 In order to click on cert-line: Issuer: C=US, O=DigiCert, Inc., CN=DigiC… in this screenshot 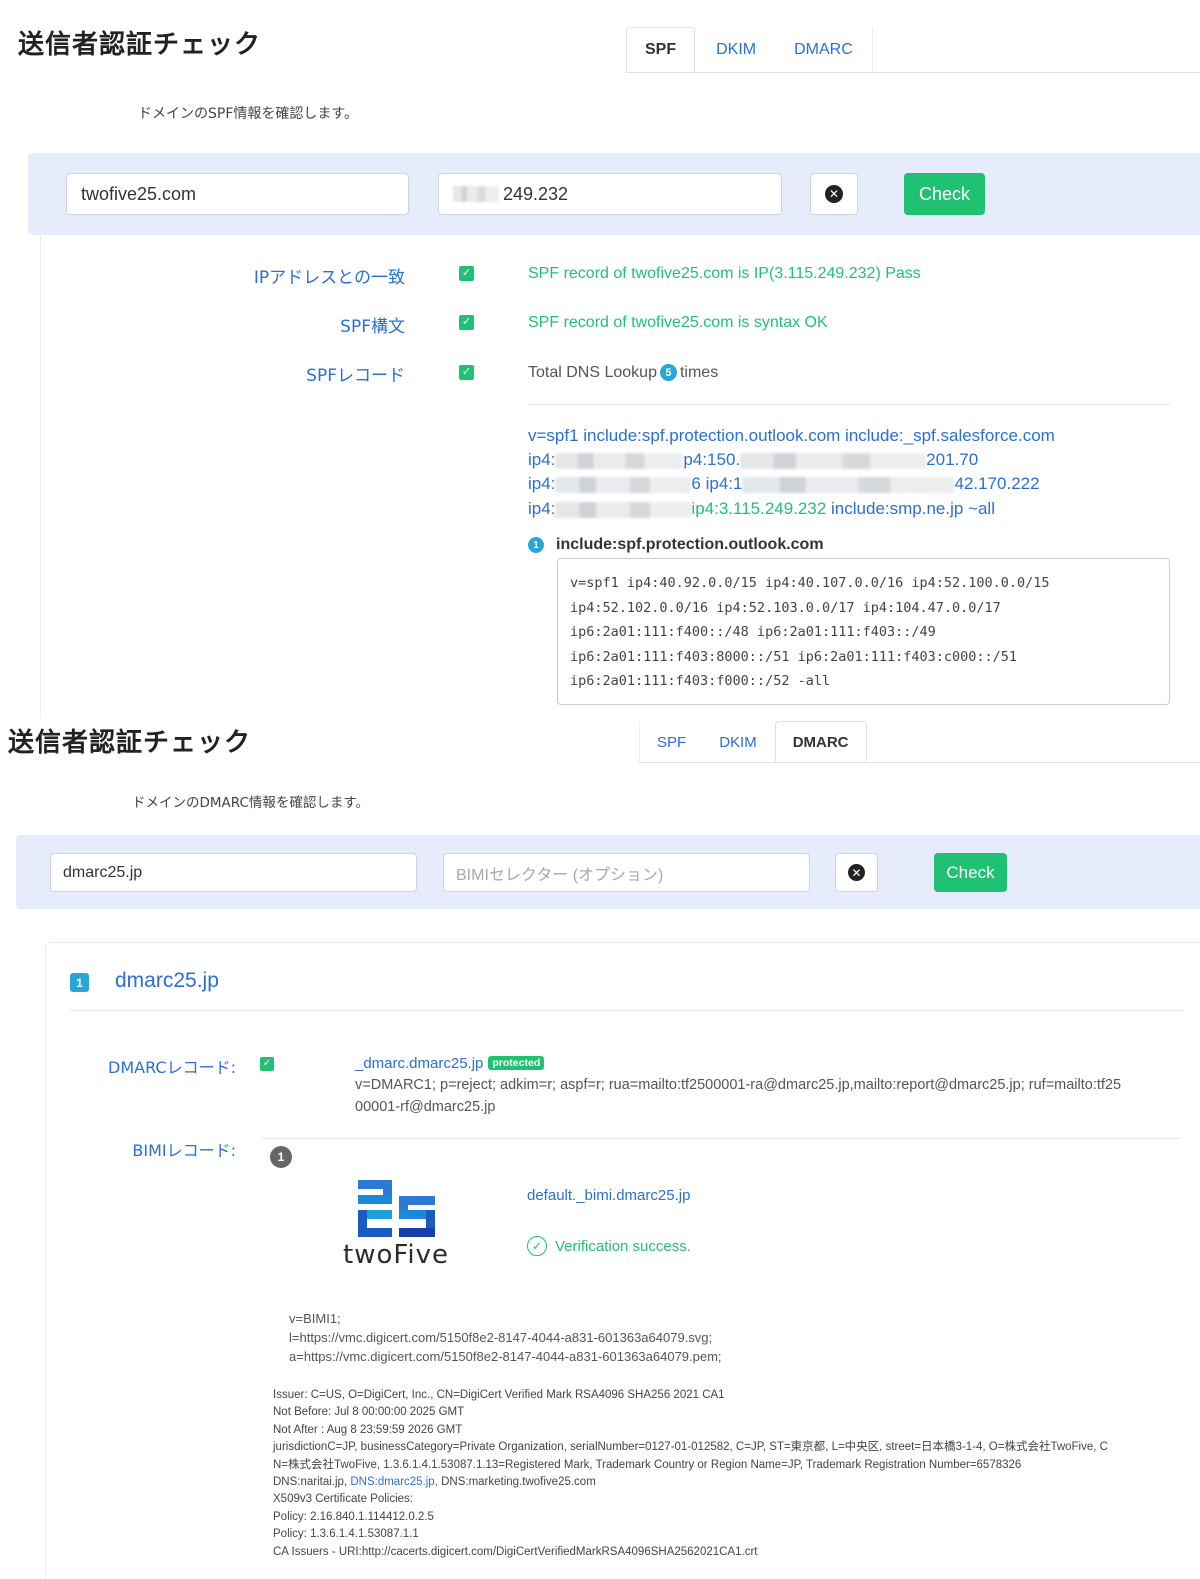, I will do `click(499, 1395)`.